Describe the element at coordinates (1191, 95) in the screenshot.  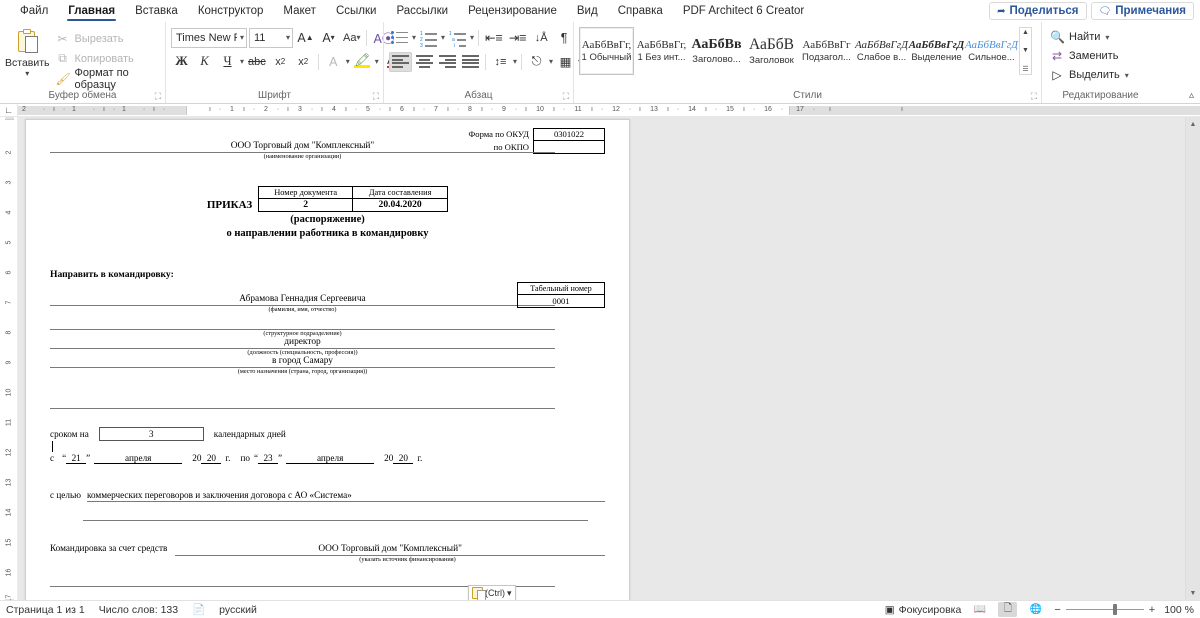
I see `collapse-ribbon-button: ▵` at that location.